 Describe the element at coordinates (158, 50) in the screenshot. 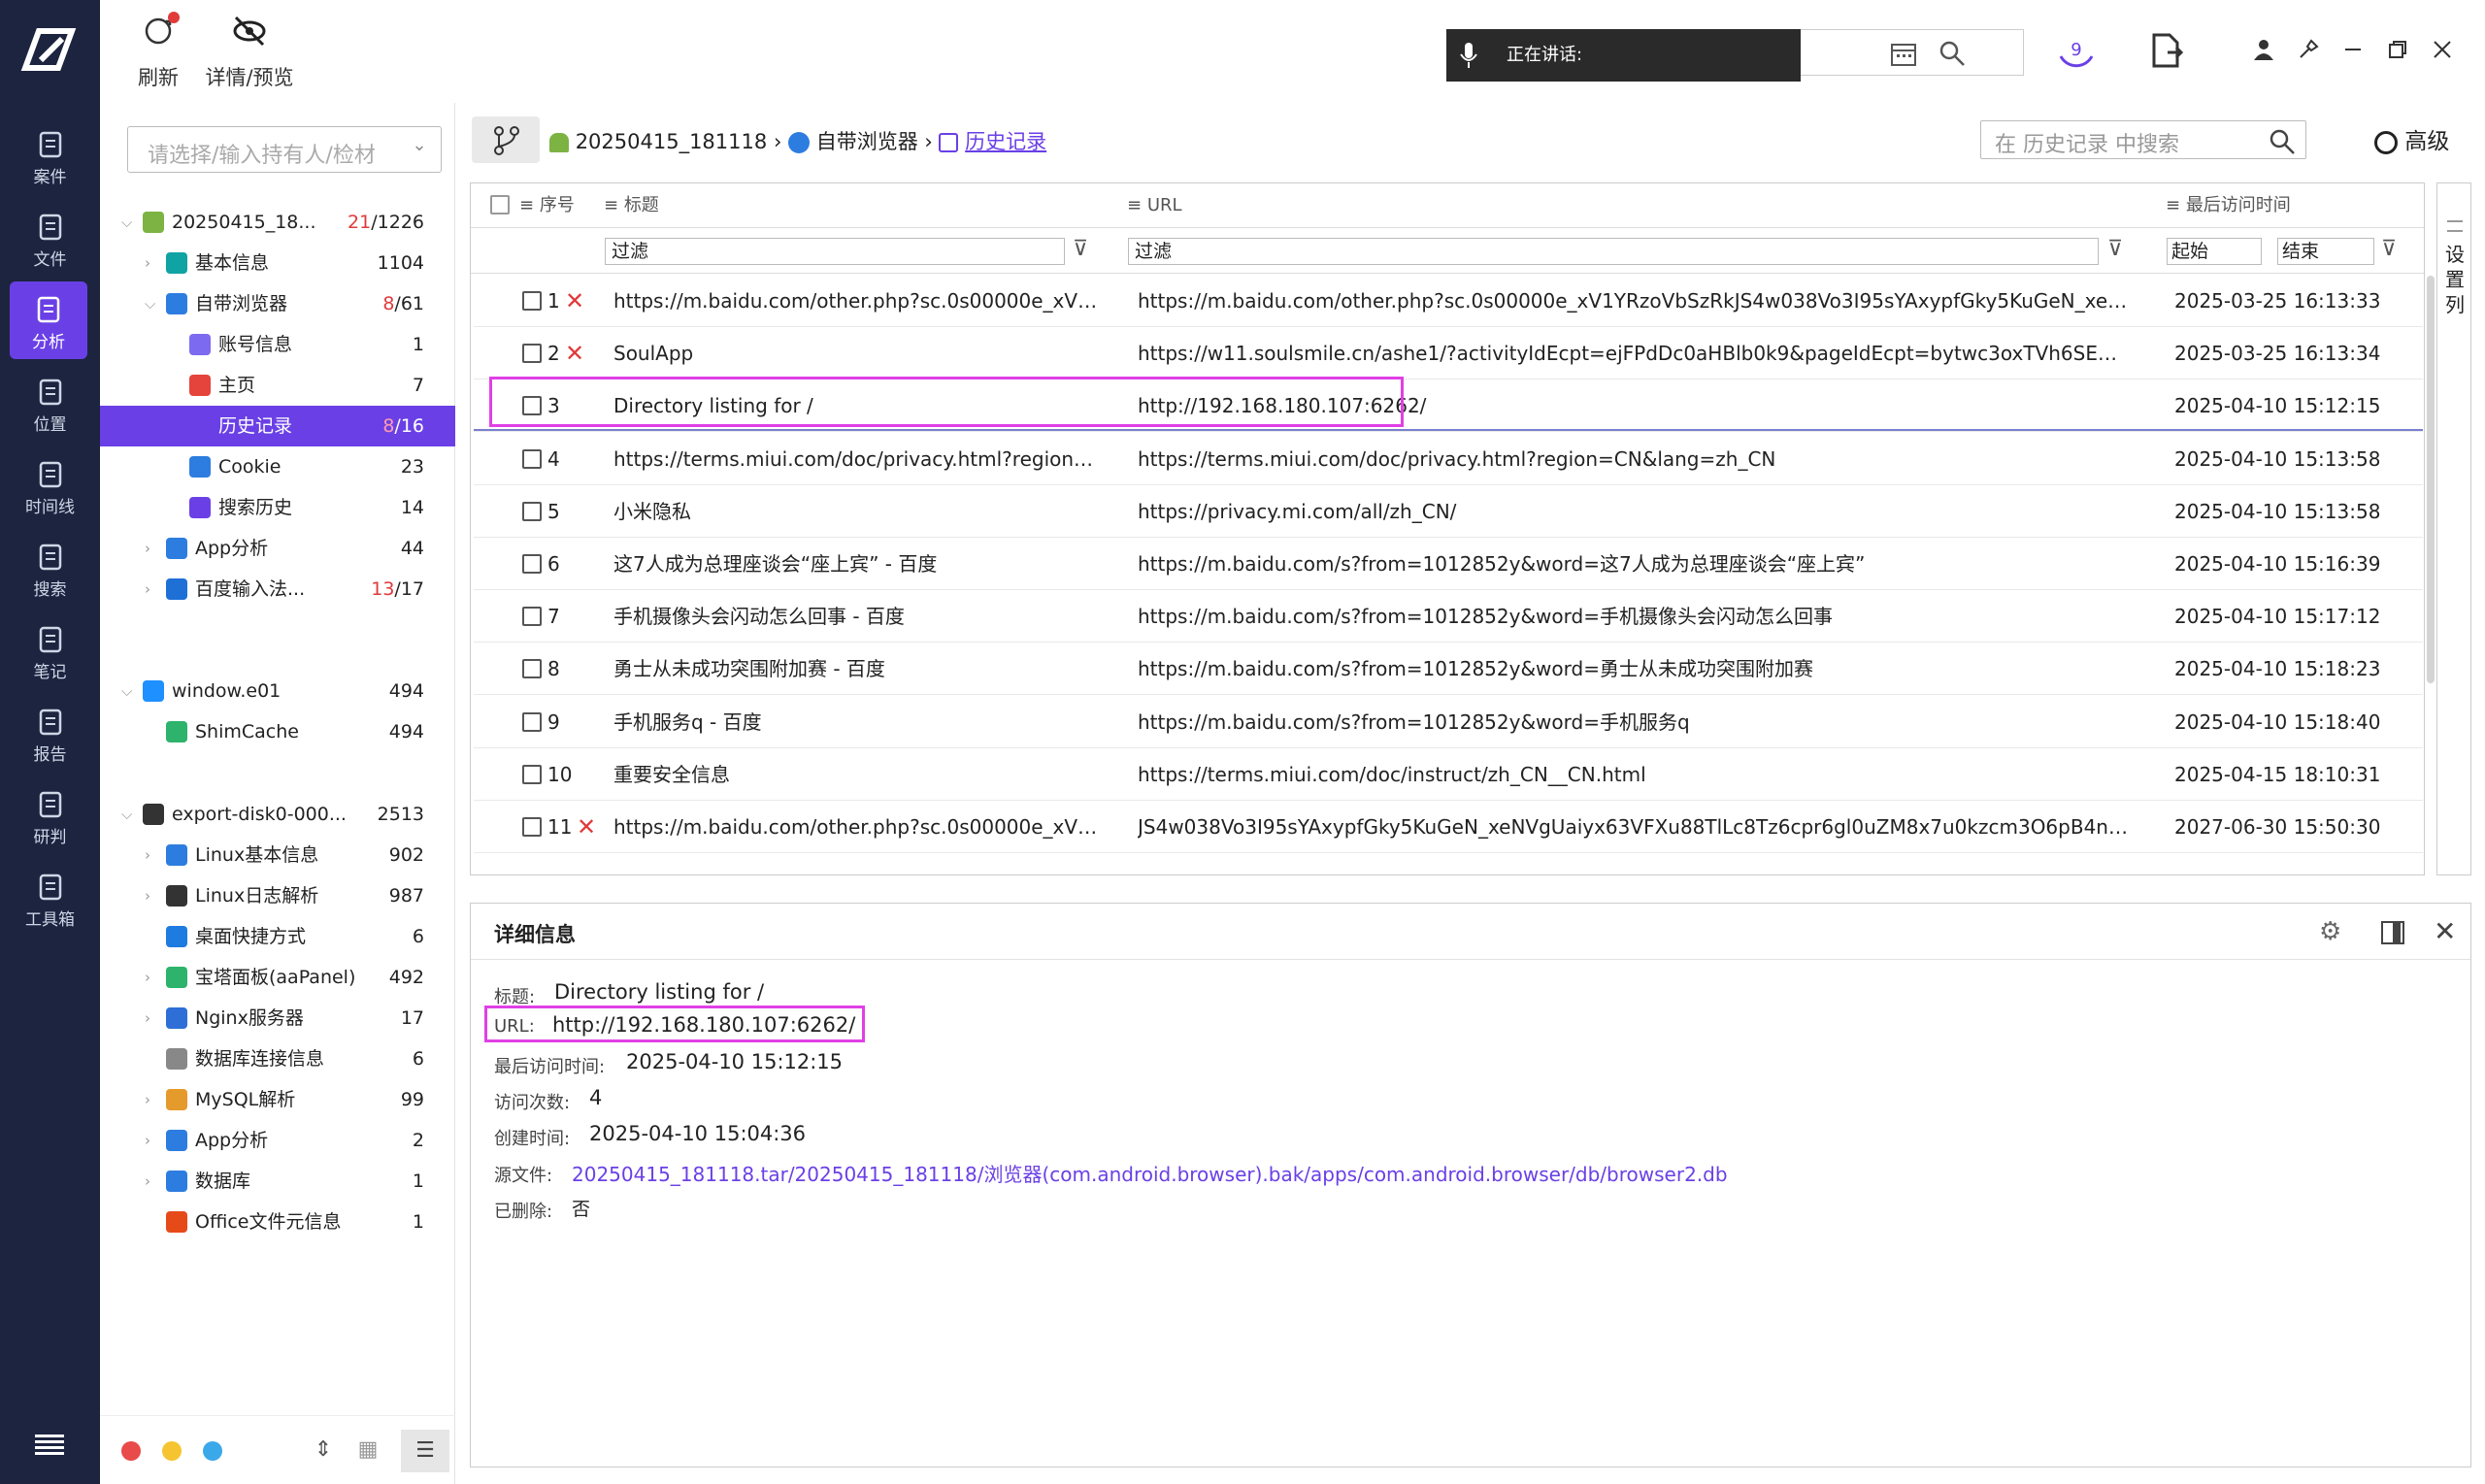

I see `refresh-button: 刷新` at that location.